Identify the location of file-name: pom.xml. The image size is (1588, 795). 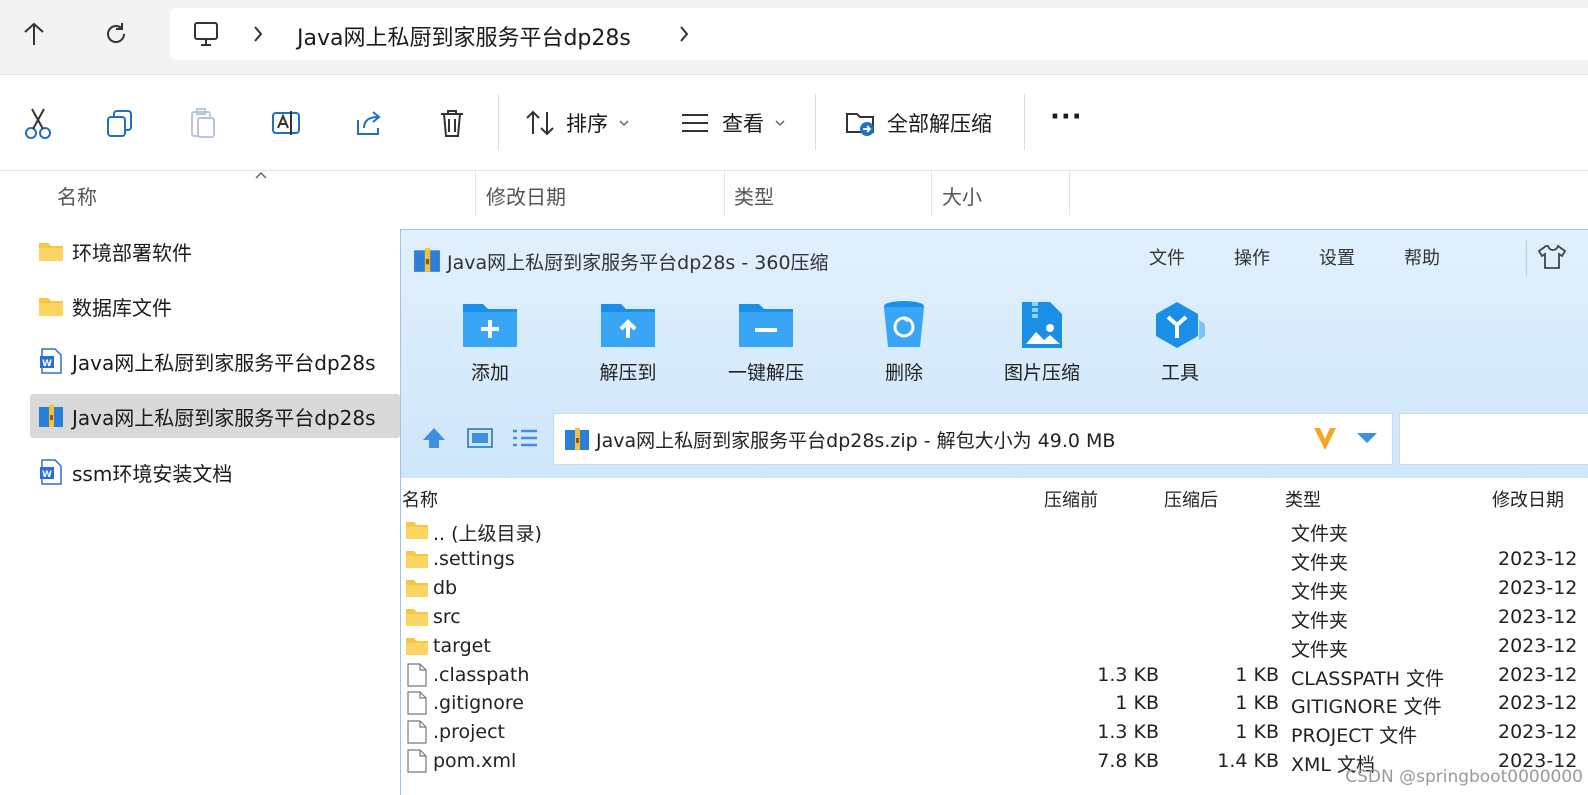
(475, 761).